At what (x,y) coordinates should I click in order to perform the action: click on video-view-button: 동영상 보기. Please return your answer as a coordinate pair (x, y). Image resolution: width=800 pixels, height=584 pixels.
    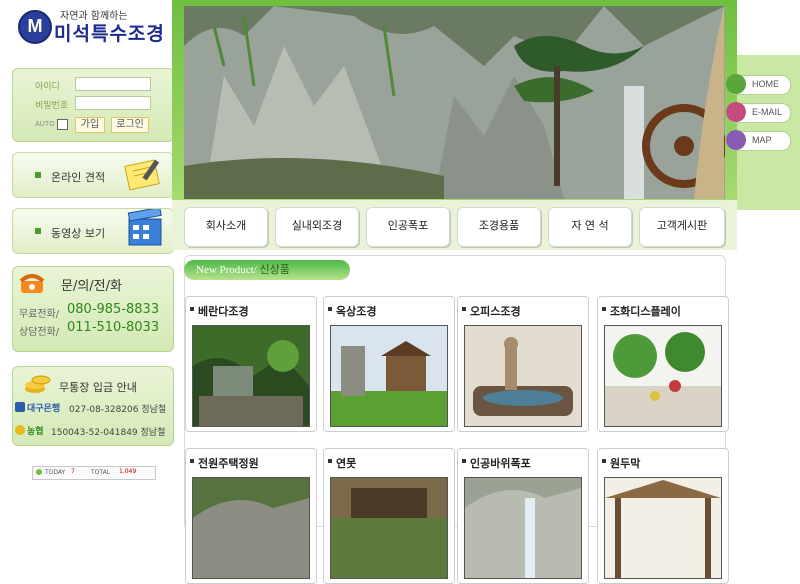
    Looking at the image, I should click on (93, 231).